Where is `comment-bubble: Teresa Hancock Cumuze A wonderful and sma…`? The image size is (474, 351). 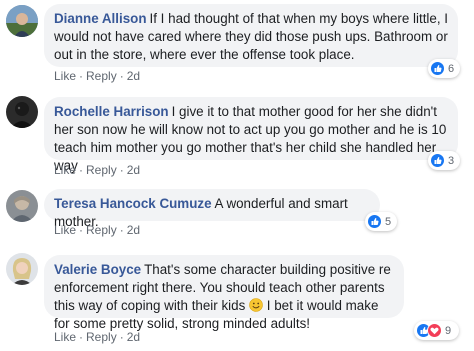 comment-bubble: Teresa Hancock Cumuze A wonderful and sma… is located at coordinates (212, 209).